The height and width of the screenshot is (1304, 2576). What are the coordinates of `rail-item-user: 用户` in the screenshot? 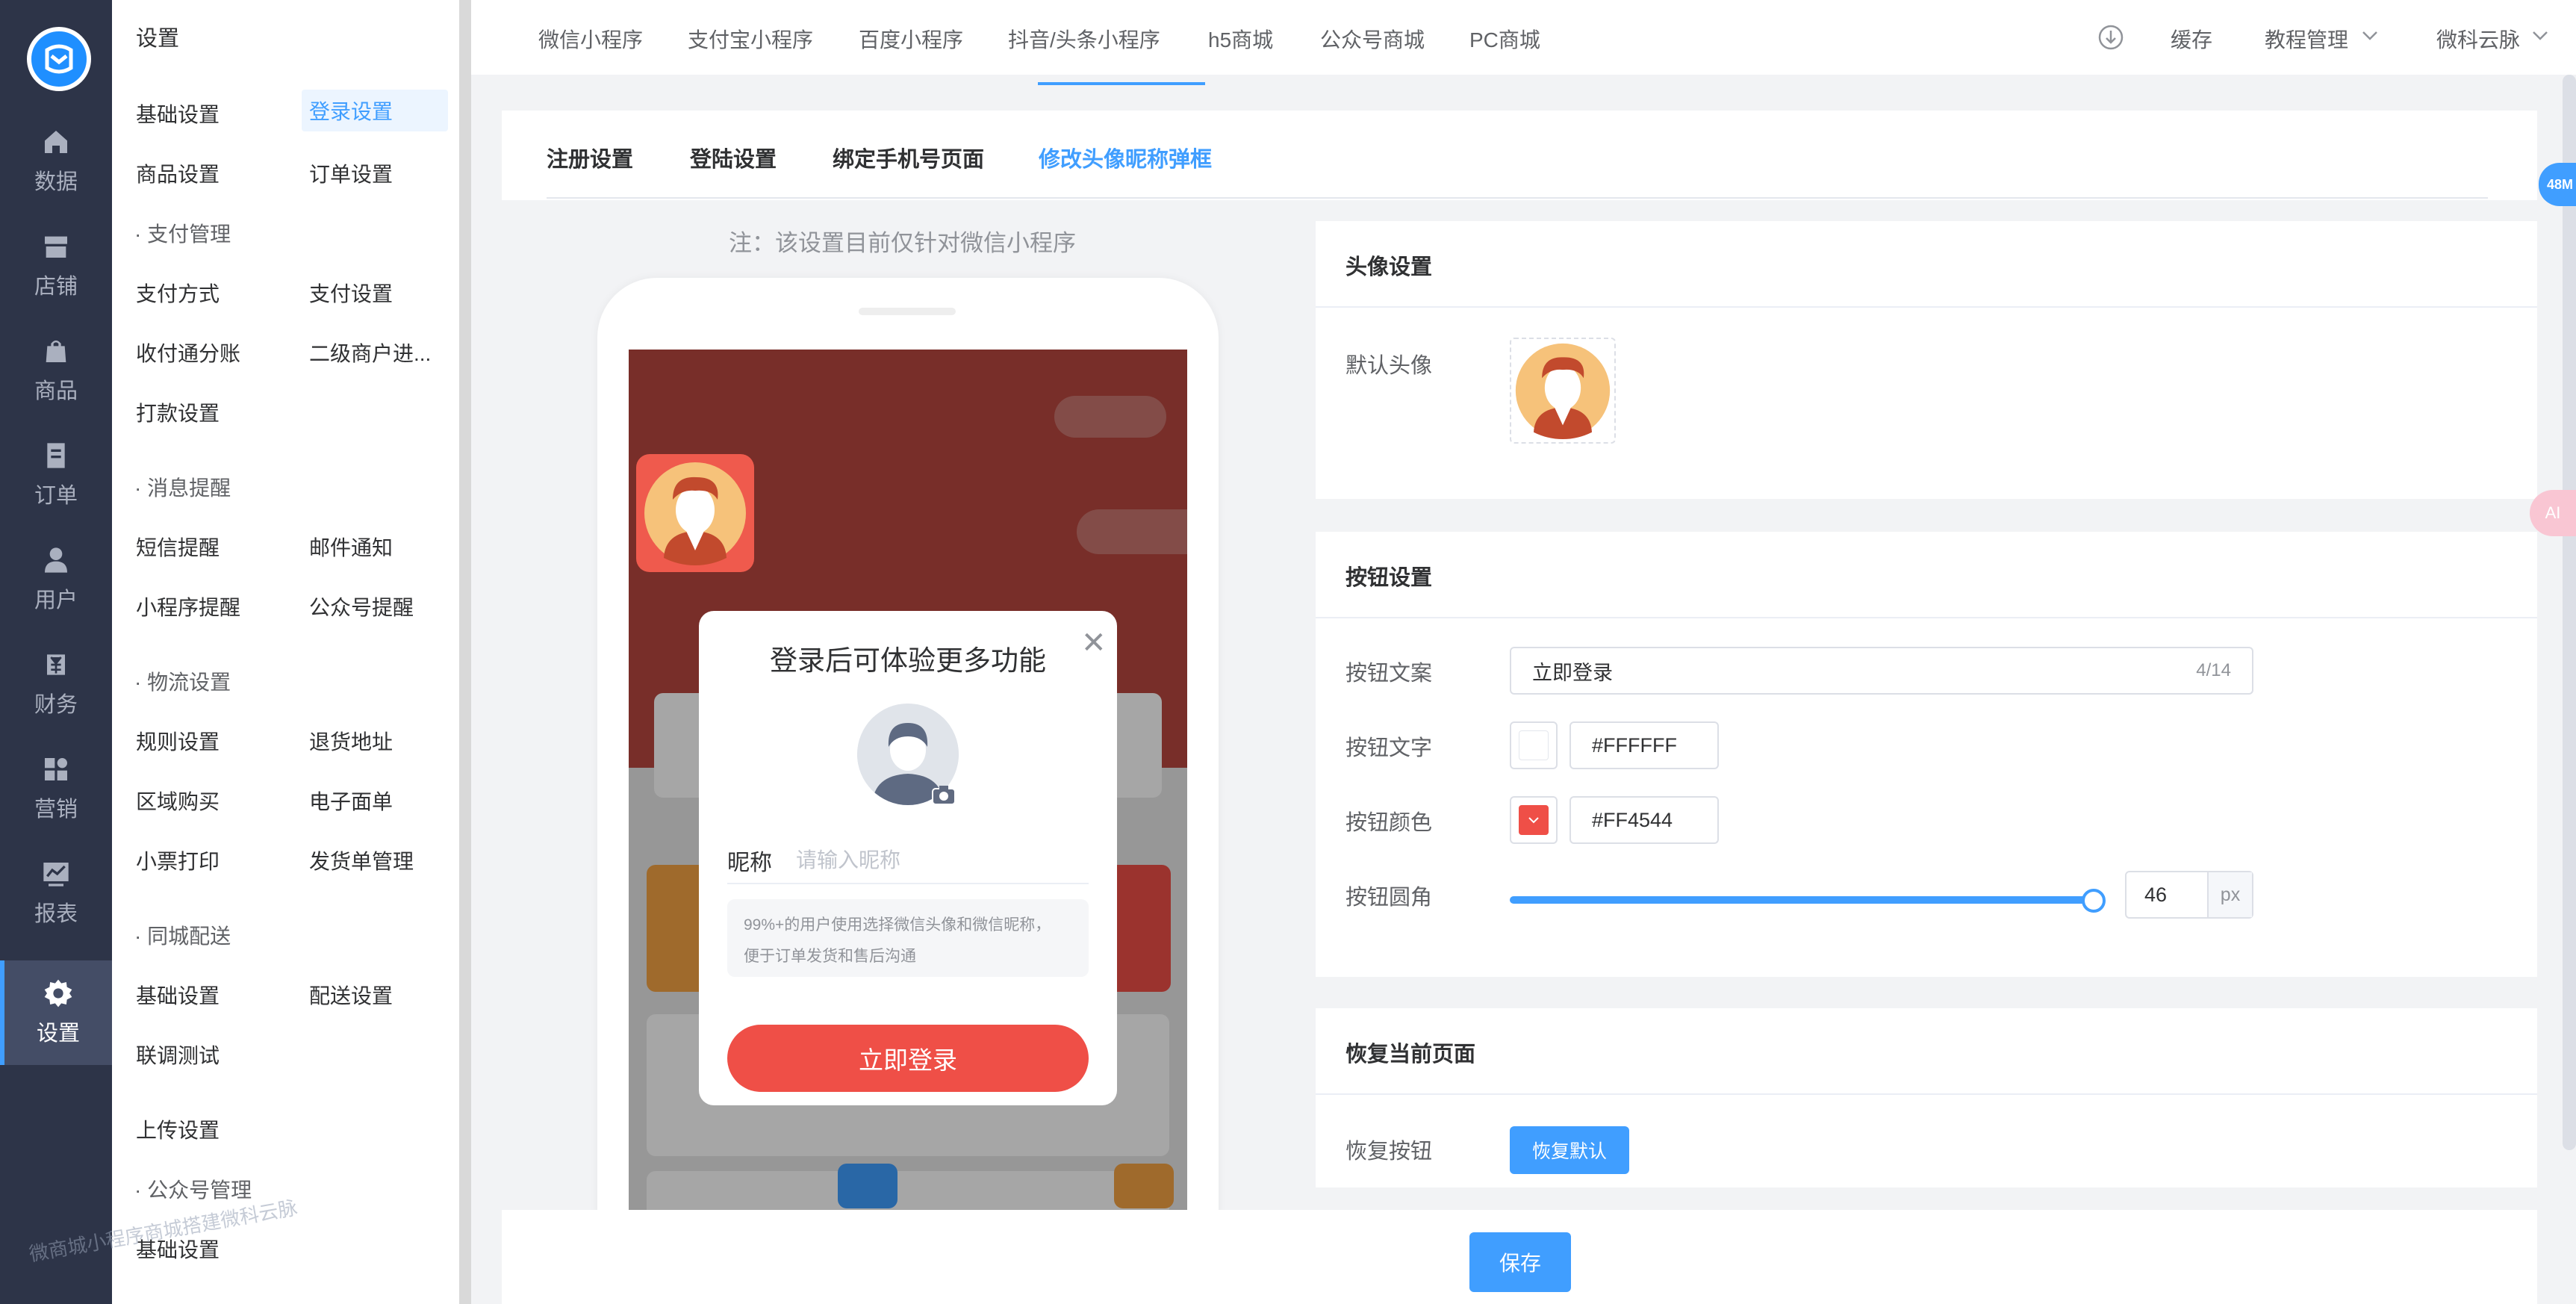 It's located at (56, 579).